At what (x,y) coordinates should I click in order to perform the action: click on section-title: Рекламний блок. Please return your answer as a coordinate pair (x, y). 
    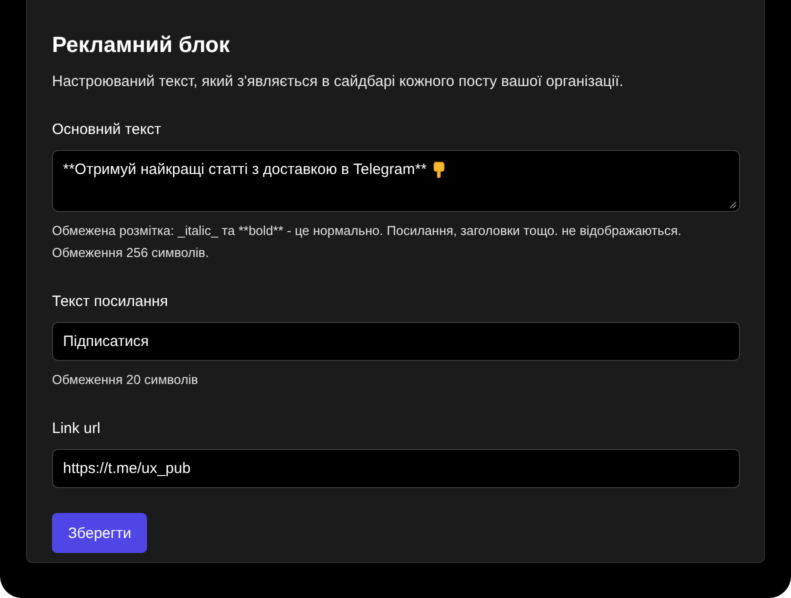
    Looking at the image, I should click on (141, 45).